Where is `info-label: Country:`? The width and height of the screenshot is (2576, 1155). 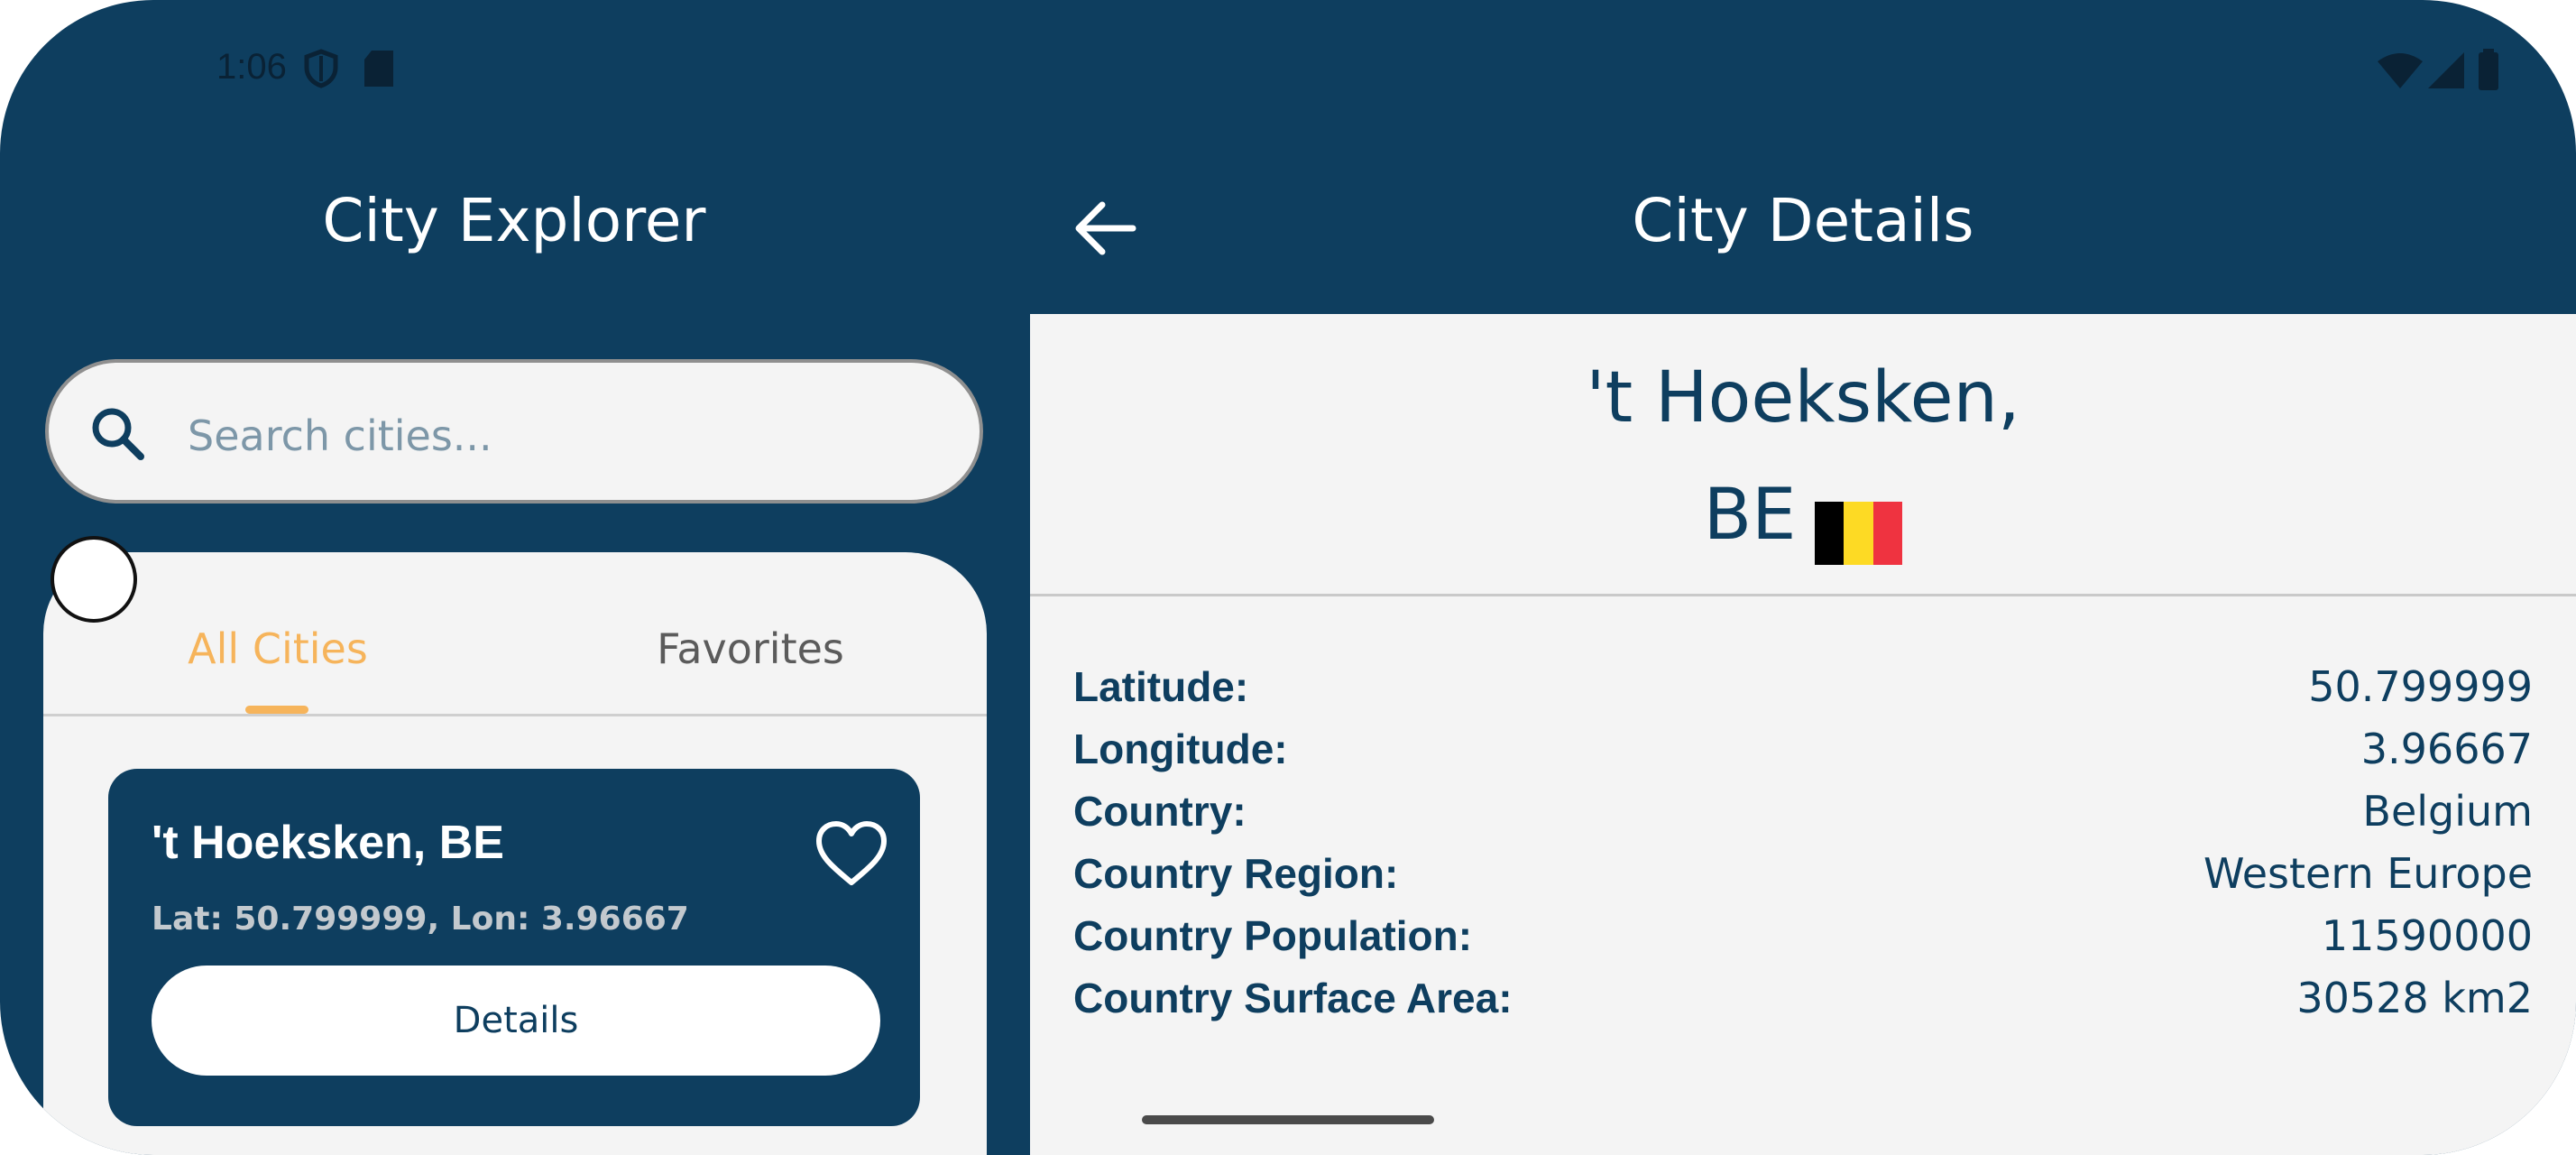
info-label: Country: is located at coordinates (1160, 811).